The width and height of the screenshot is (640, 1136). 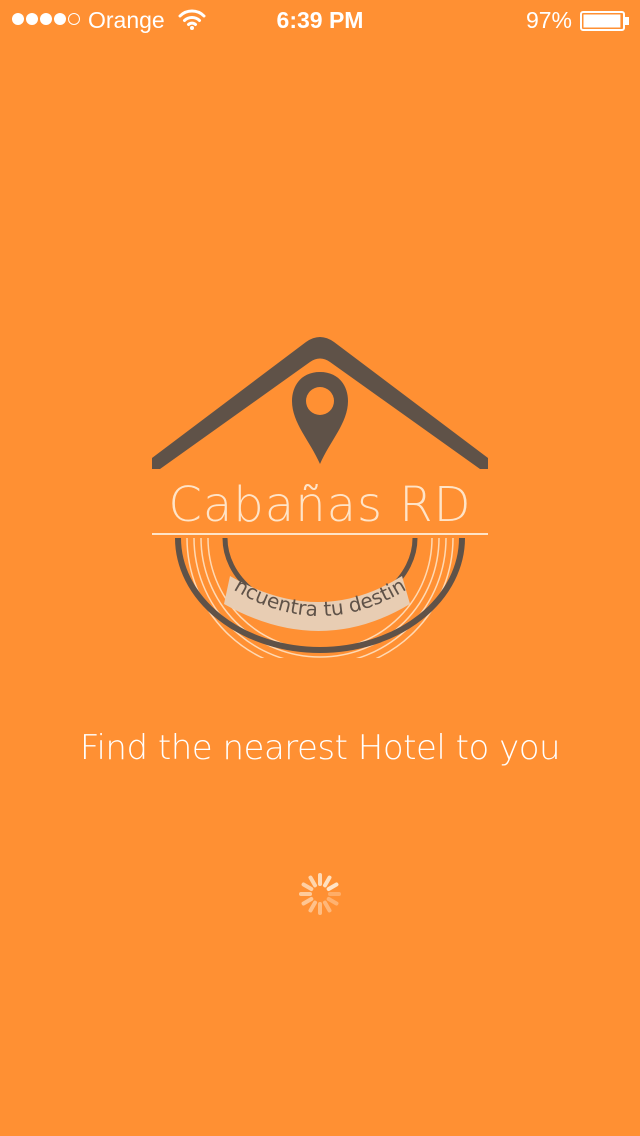 I want to click on loading-spinner-icon, so click(x=320, y=894).